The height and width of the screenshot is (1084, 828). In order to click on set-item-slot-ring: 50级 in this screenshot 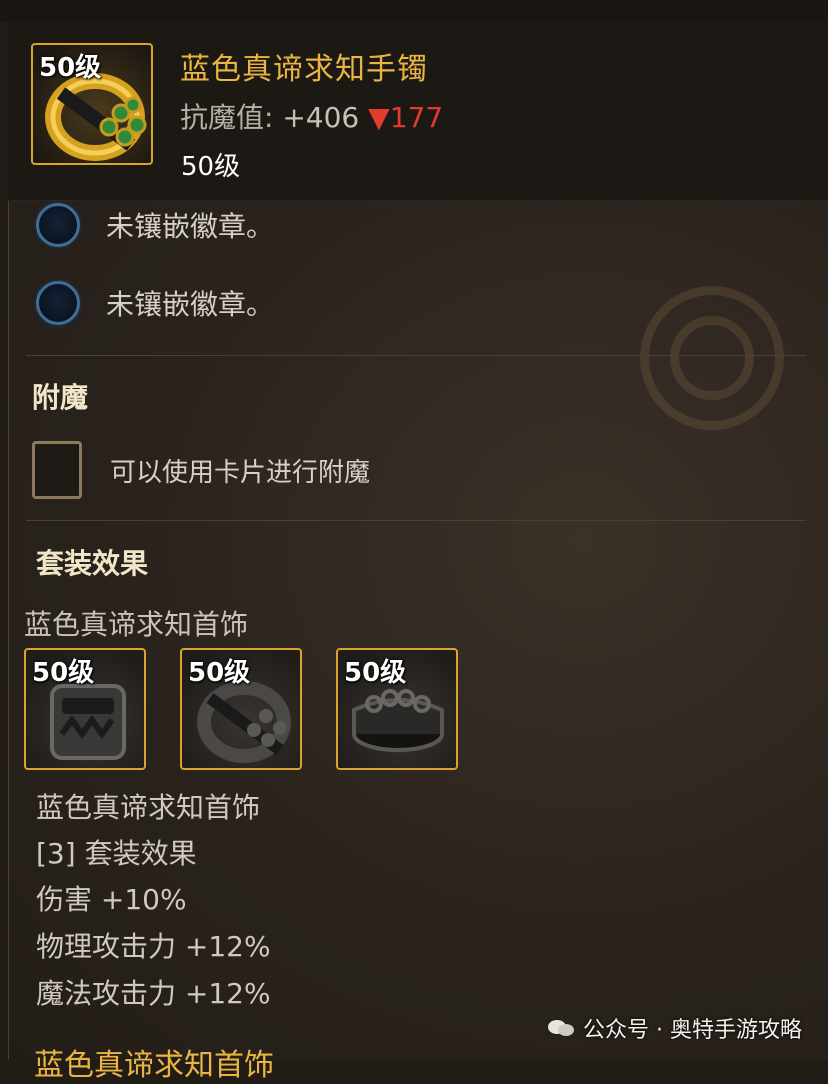, I will do `click(397, 709)`.